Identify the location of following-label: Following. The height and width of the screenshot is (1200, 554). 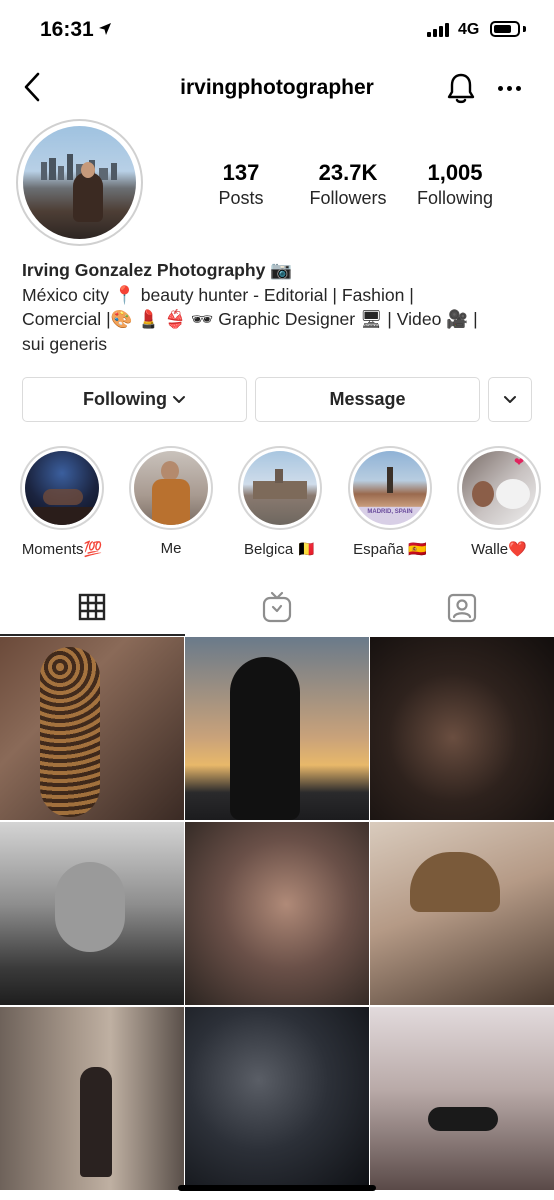
(455, 198).